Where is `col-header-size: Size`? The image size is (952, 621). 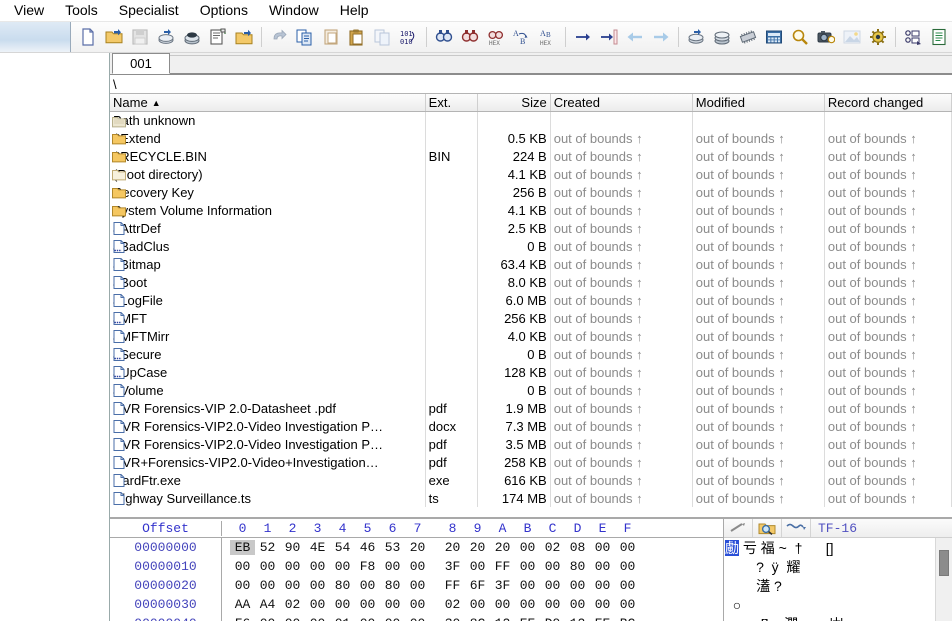 col-header-size: Size is located at coordinates (514, 103).